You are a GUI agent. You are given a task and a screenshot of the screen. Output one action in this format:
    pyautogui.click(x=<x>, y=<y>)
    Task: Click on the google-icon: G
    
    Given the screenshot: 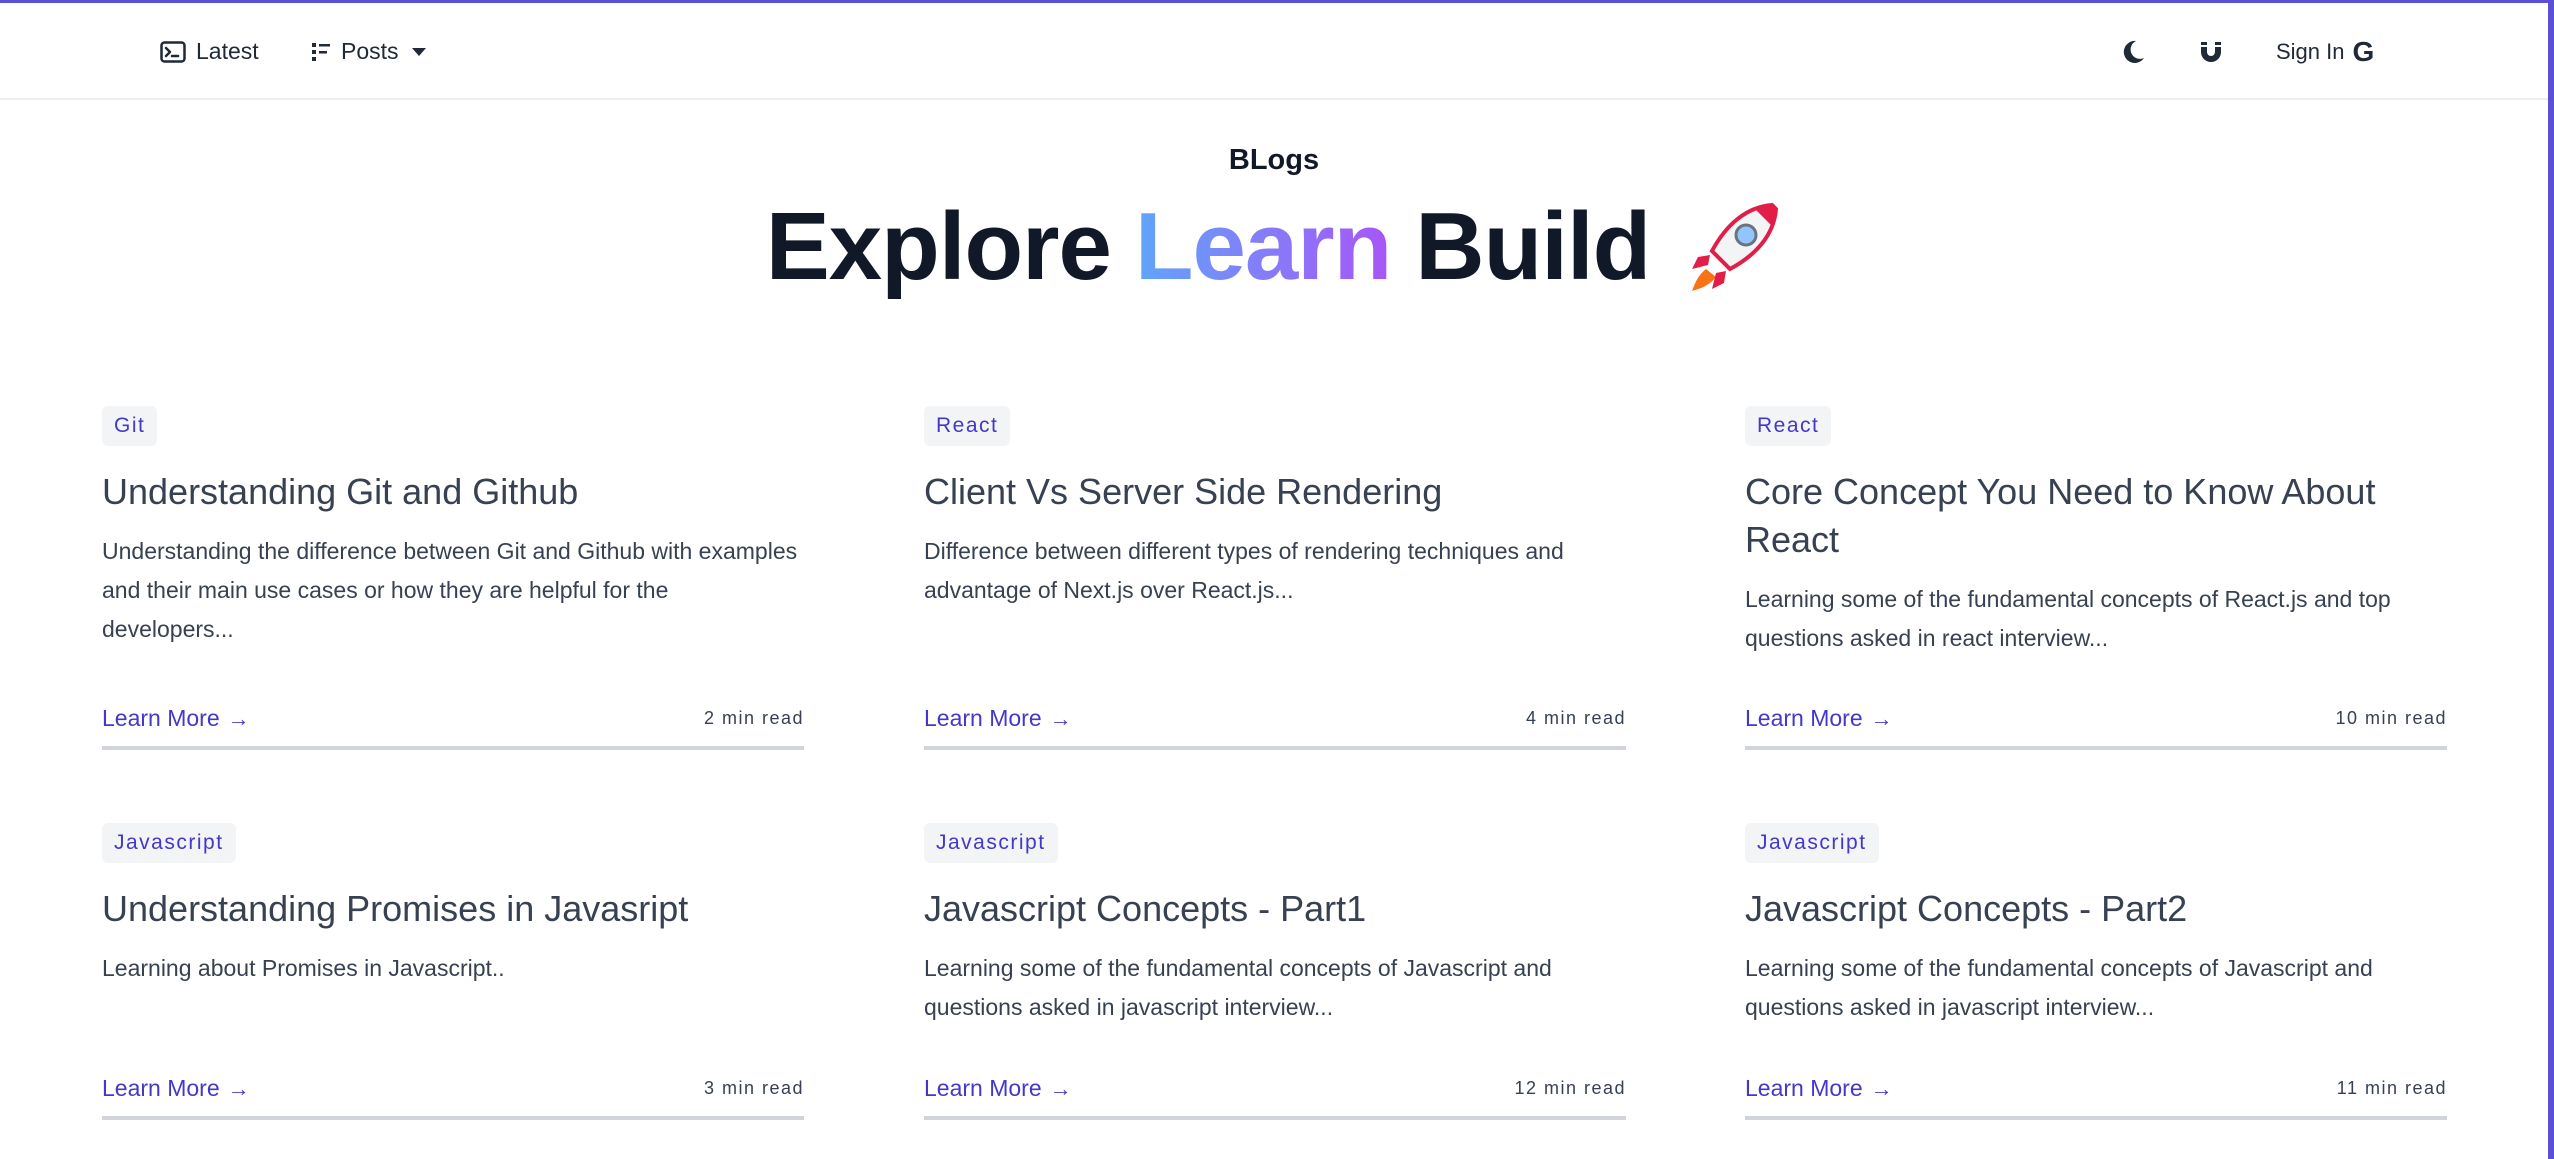 What is the action you would take?
    pyautogui.click(x=2363, y=51)
    